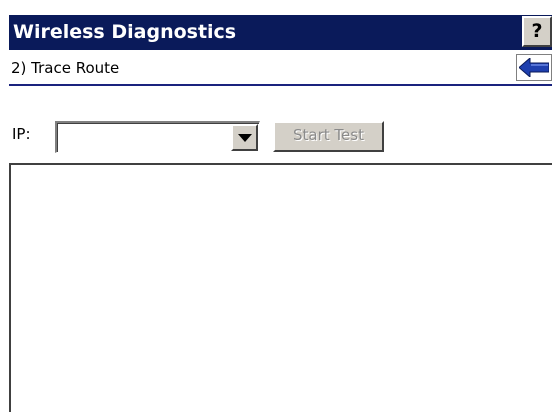  I want to click on ip-dropdown-button, so click(244, 137).